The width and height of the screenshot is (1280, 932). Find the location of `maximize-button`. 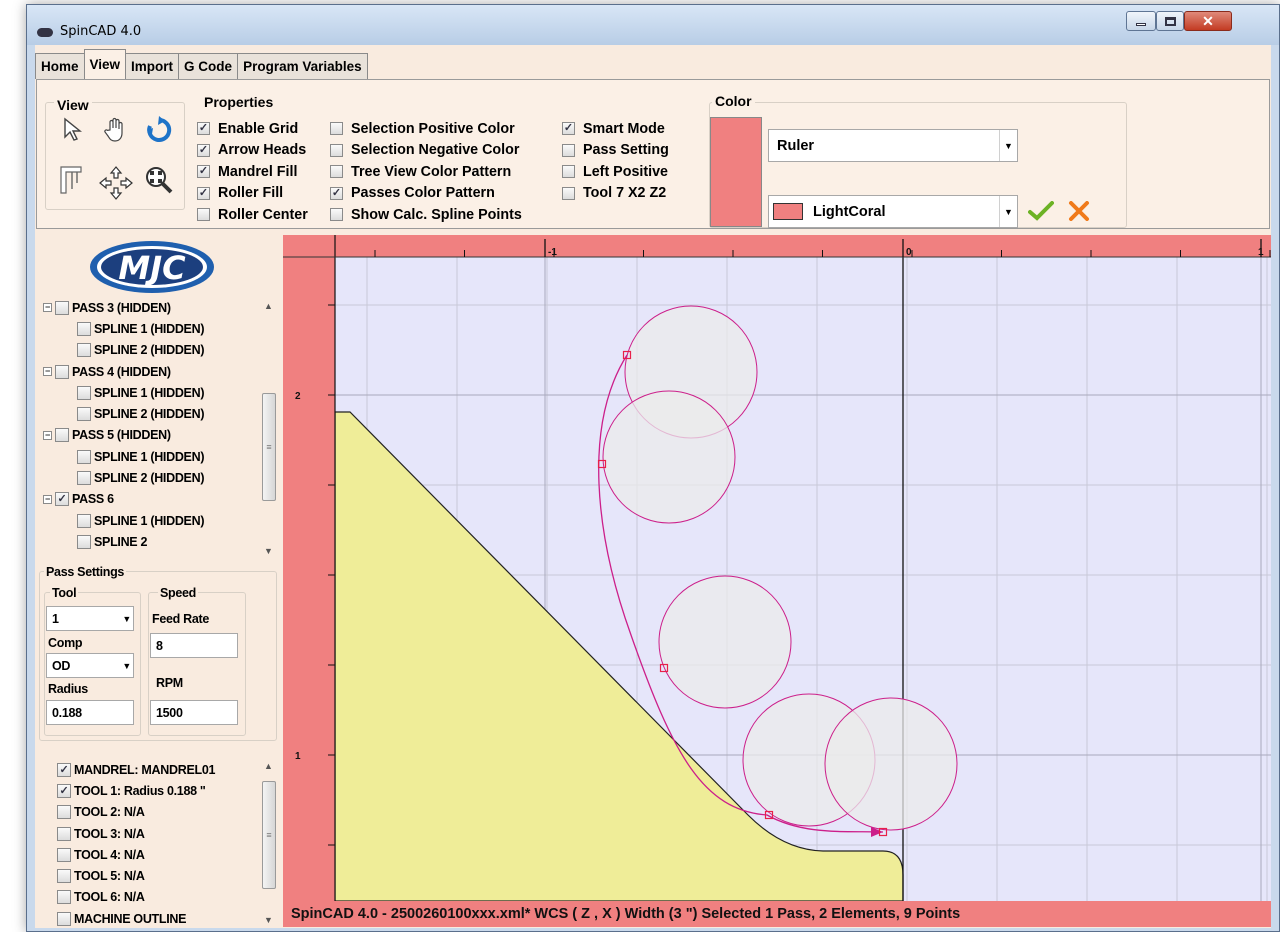

maximize-button is located at coordinates (1170, 21).